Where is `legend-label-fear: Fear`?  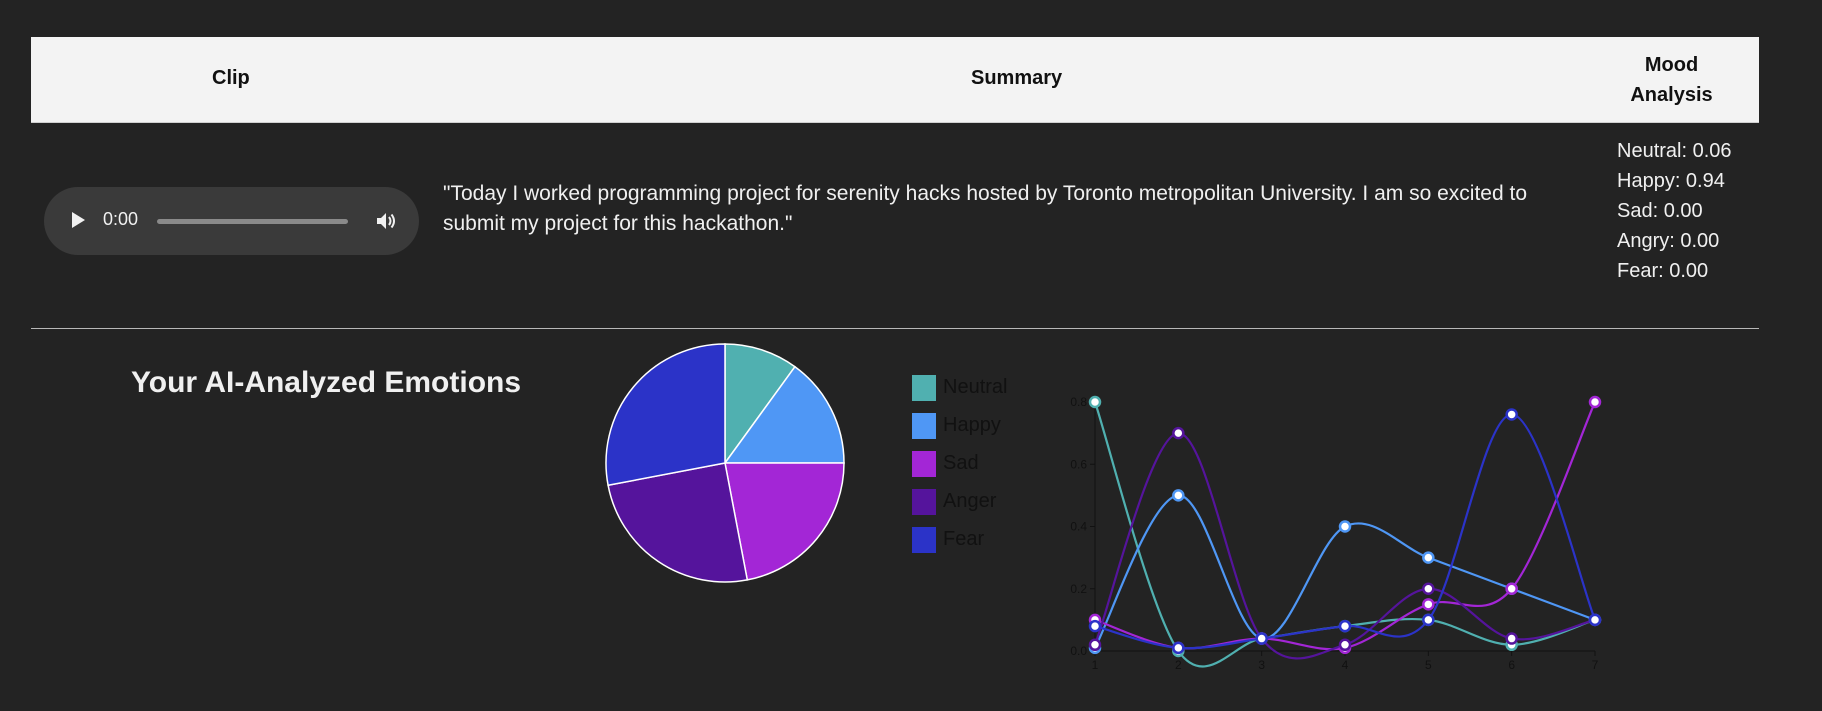 legend-label-fear: Fear is located at coordinates (964, 539).